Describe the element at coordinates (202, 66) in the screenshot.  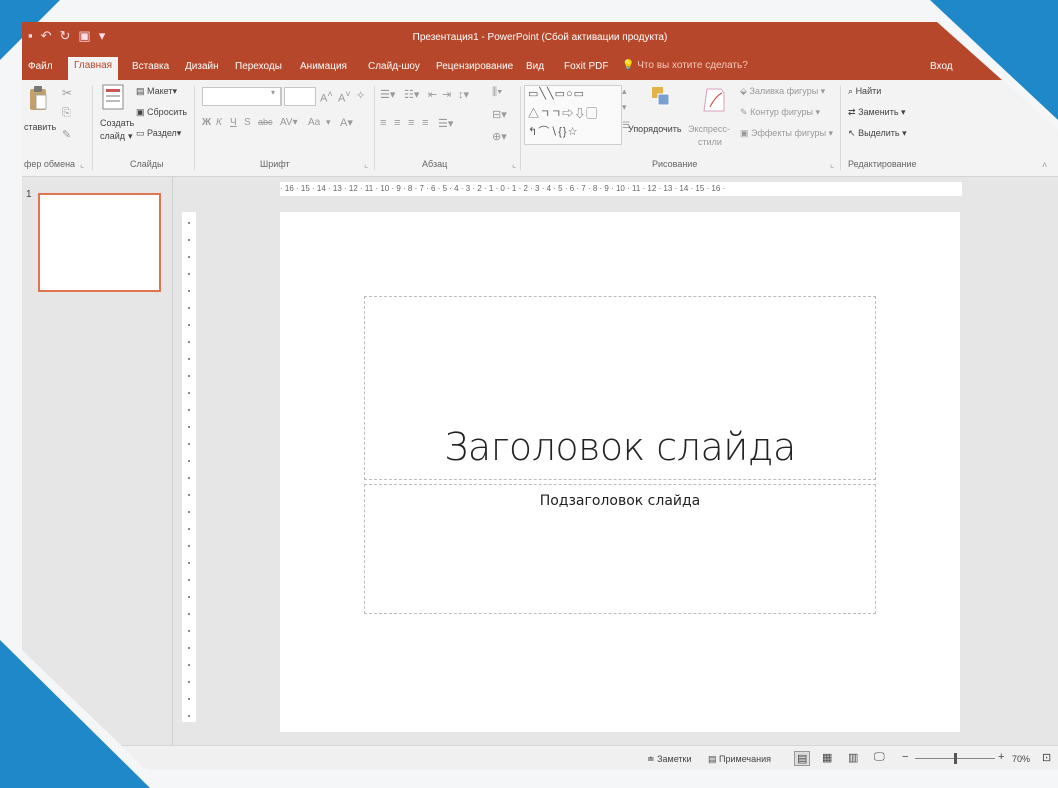
I see `tab-design: Дизайн` at that location.